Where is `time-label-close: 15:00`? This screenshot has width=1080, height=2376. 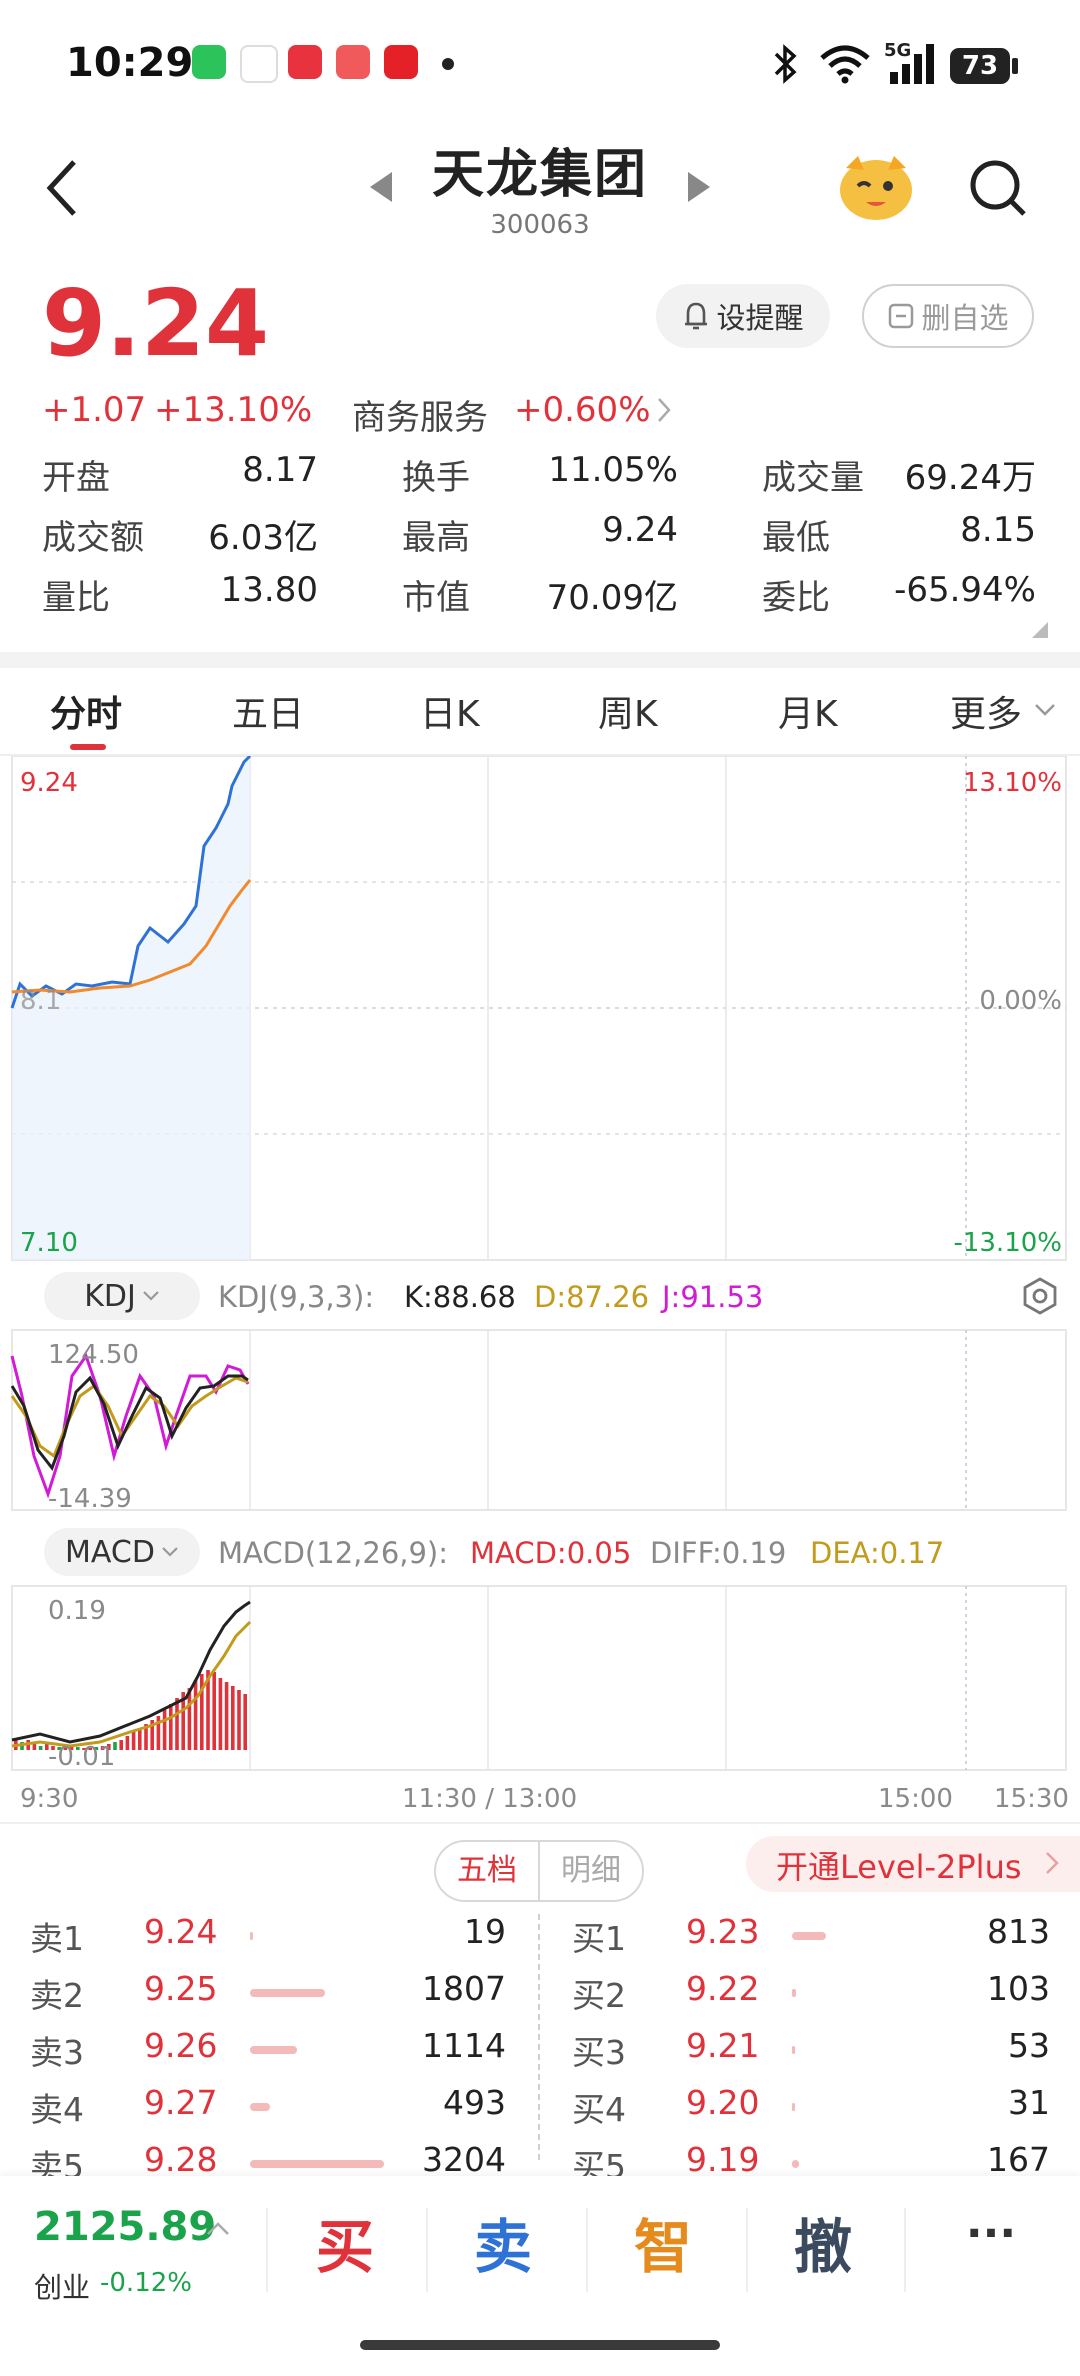
time-label-close: 15:00 is located at coordinates (915, 1799).